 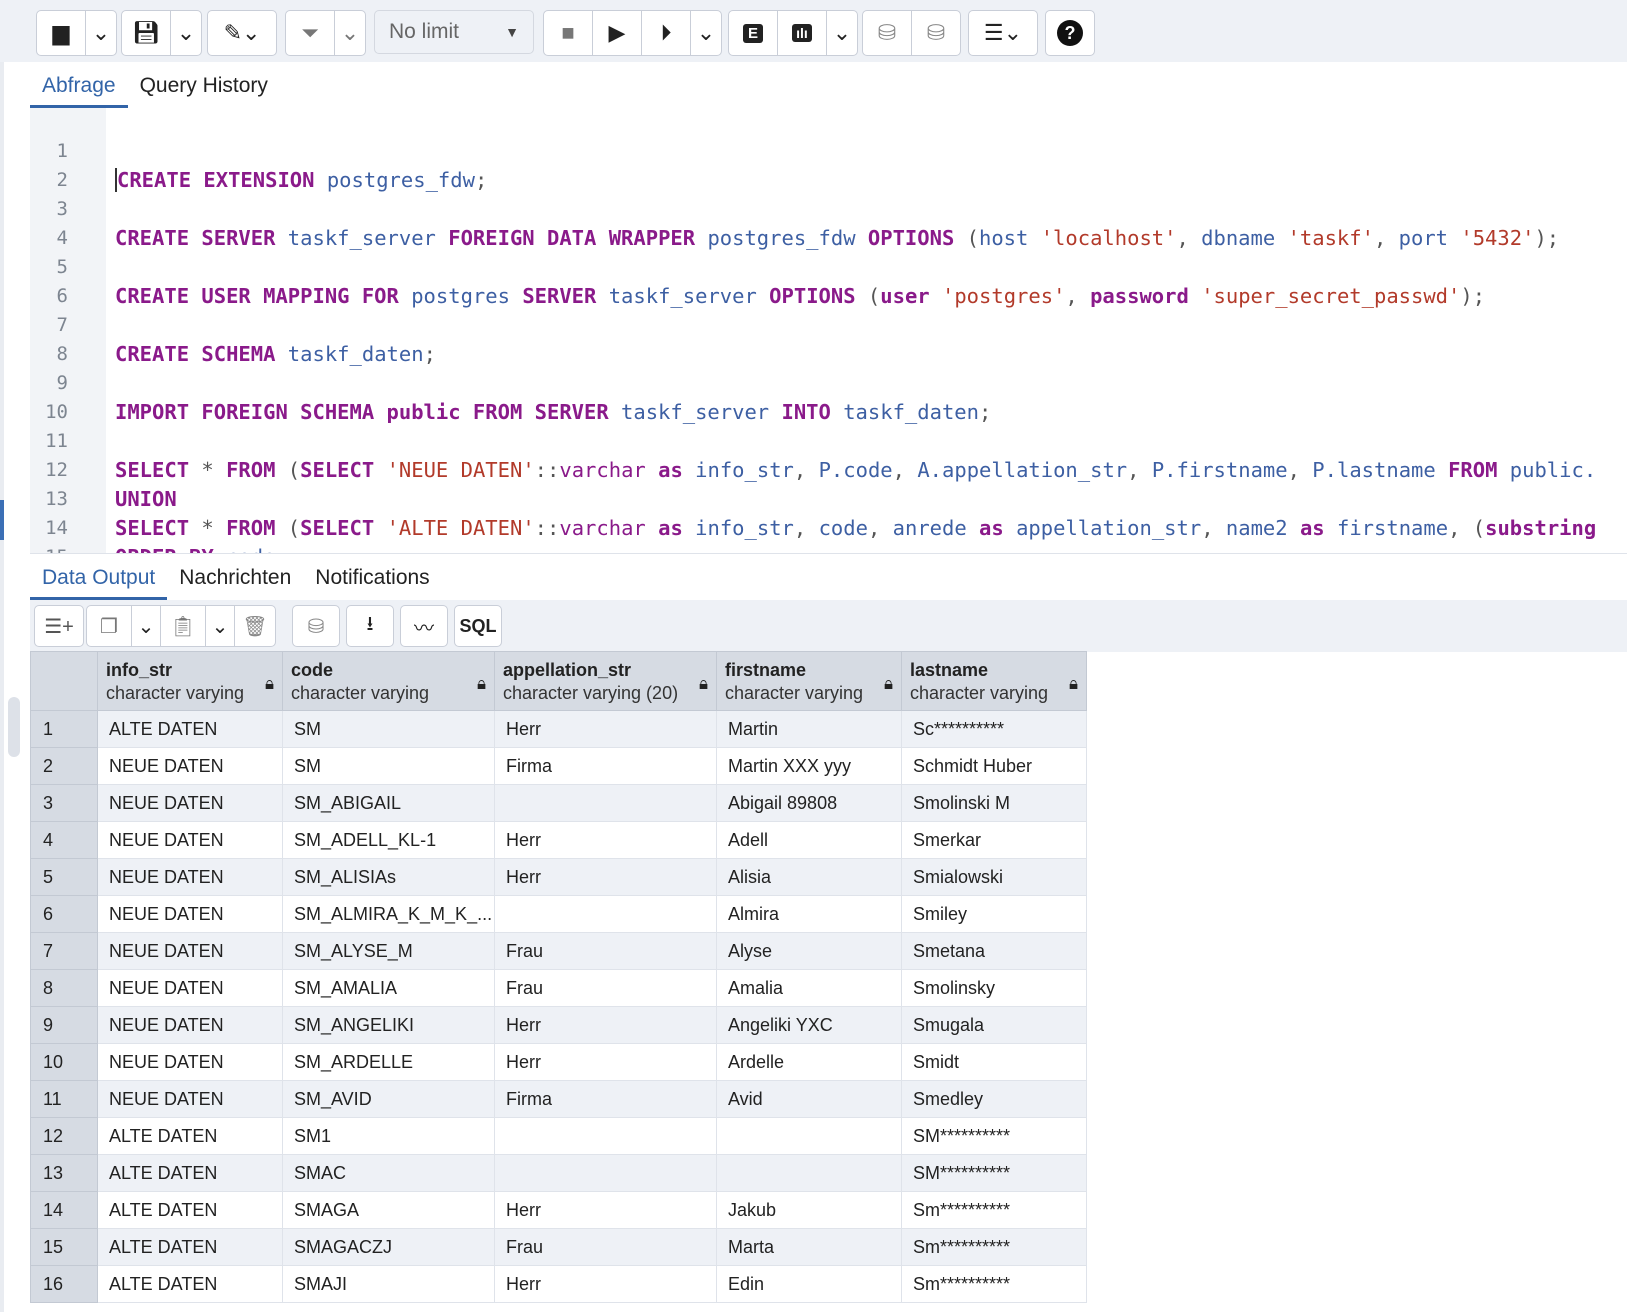 I want to click on row-number: 16, so click(x=64, y=1284).